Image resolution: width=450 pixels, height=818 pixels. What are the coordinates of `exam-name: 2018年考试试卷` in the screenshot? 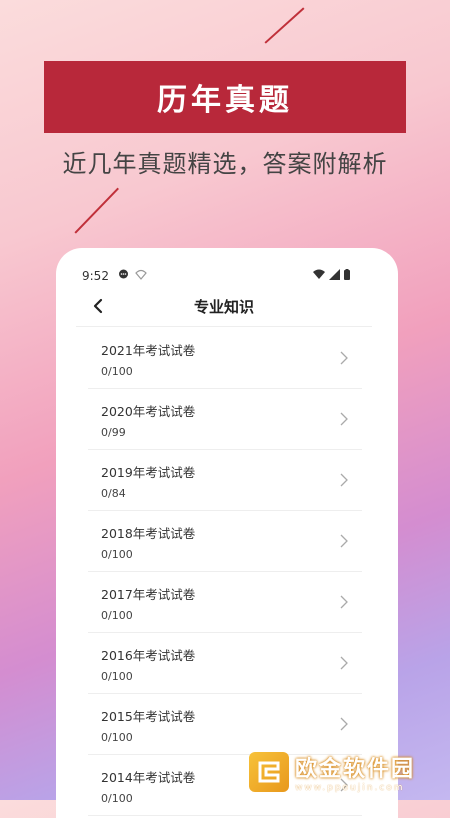 It's located at (148, 533).